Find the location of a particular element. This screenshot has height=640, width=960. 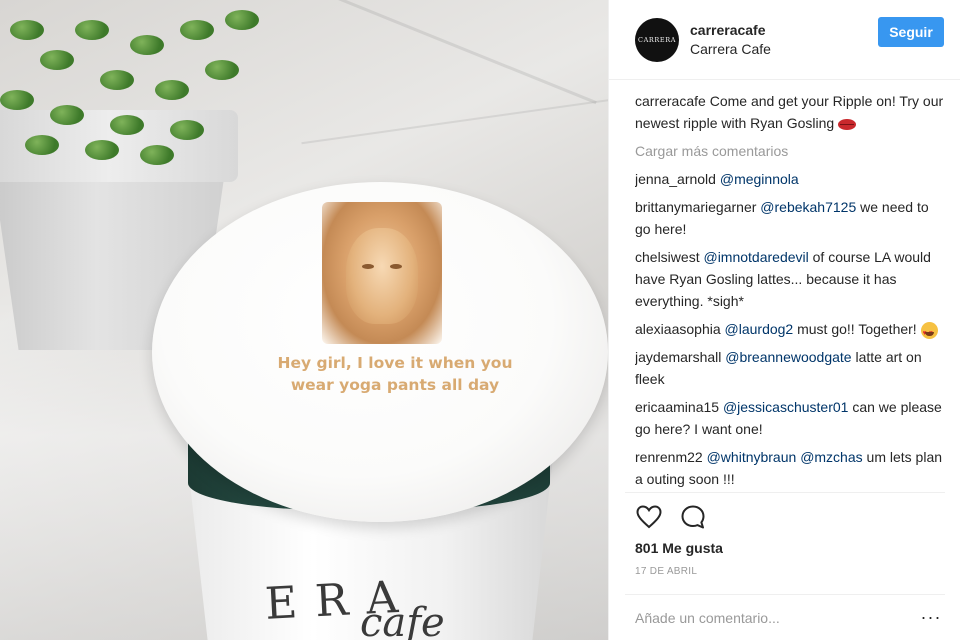

avatar: CARRERA is located at coordinates (657, 39).